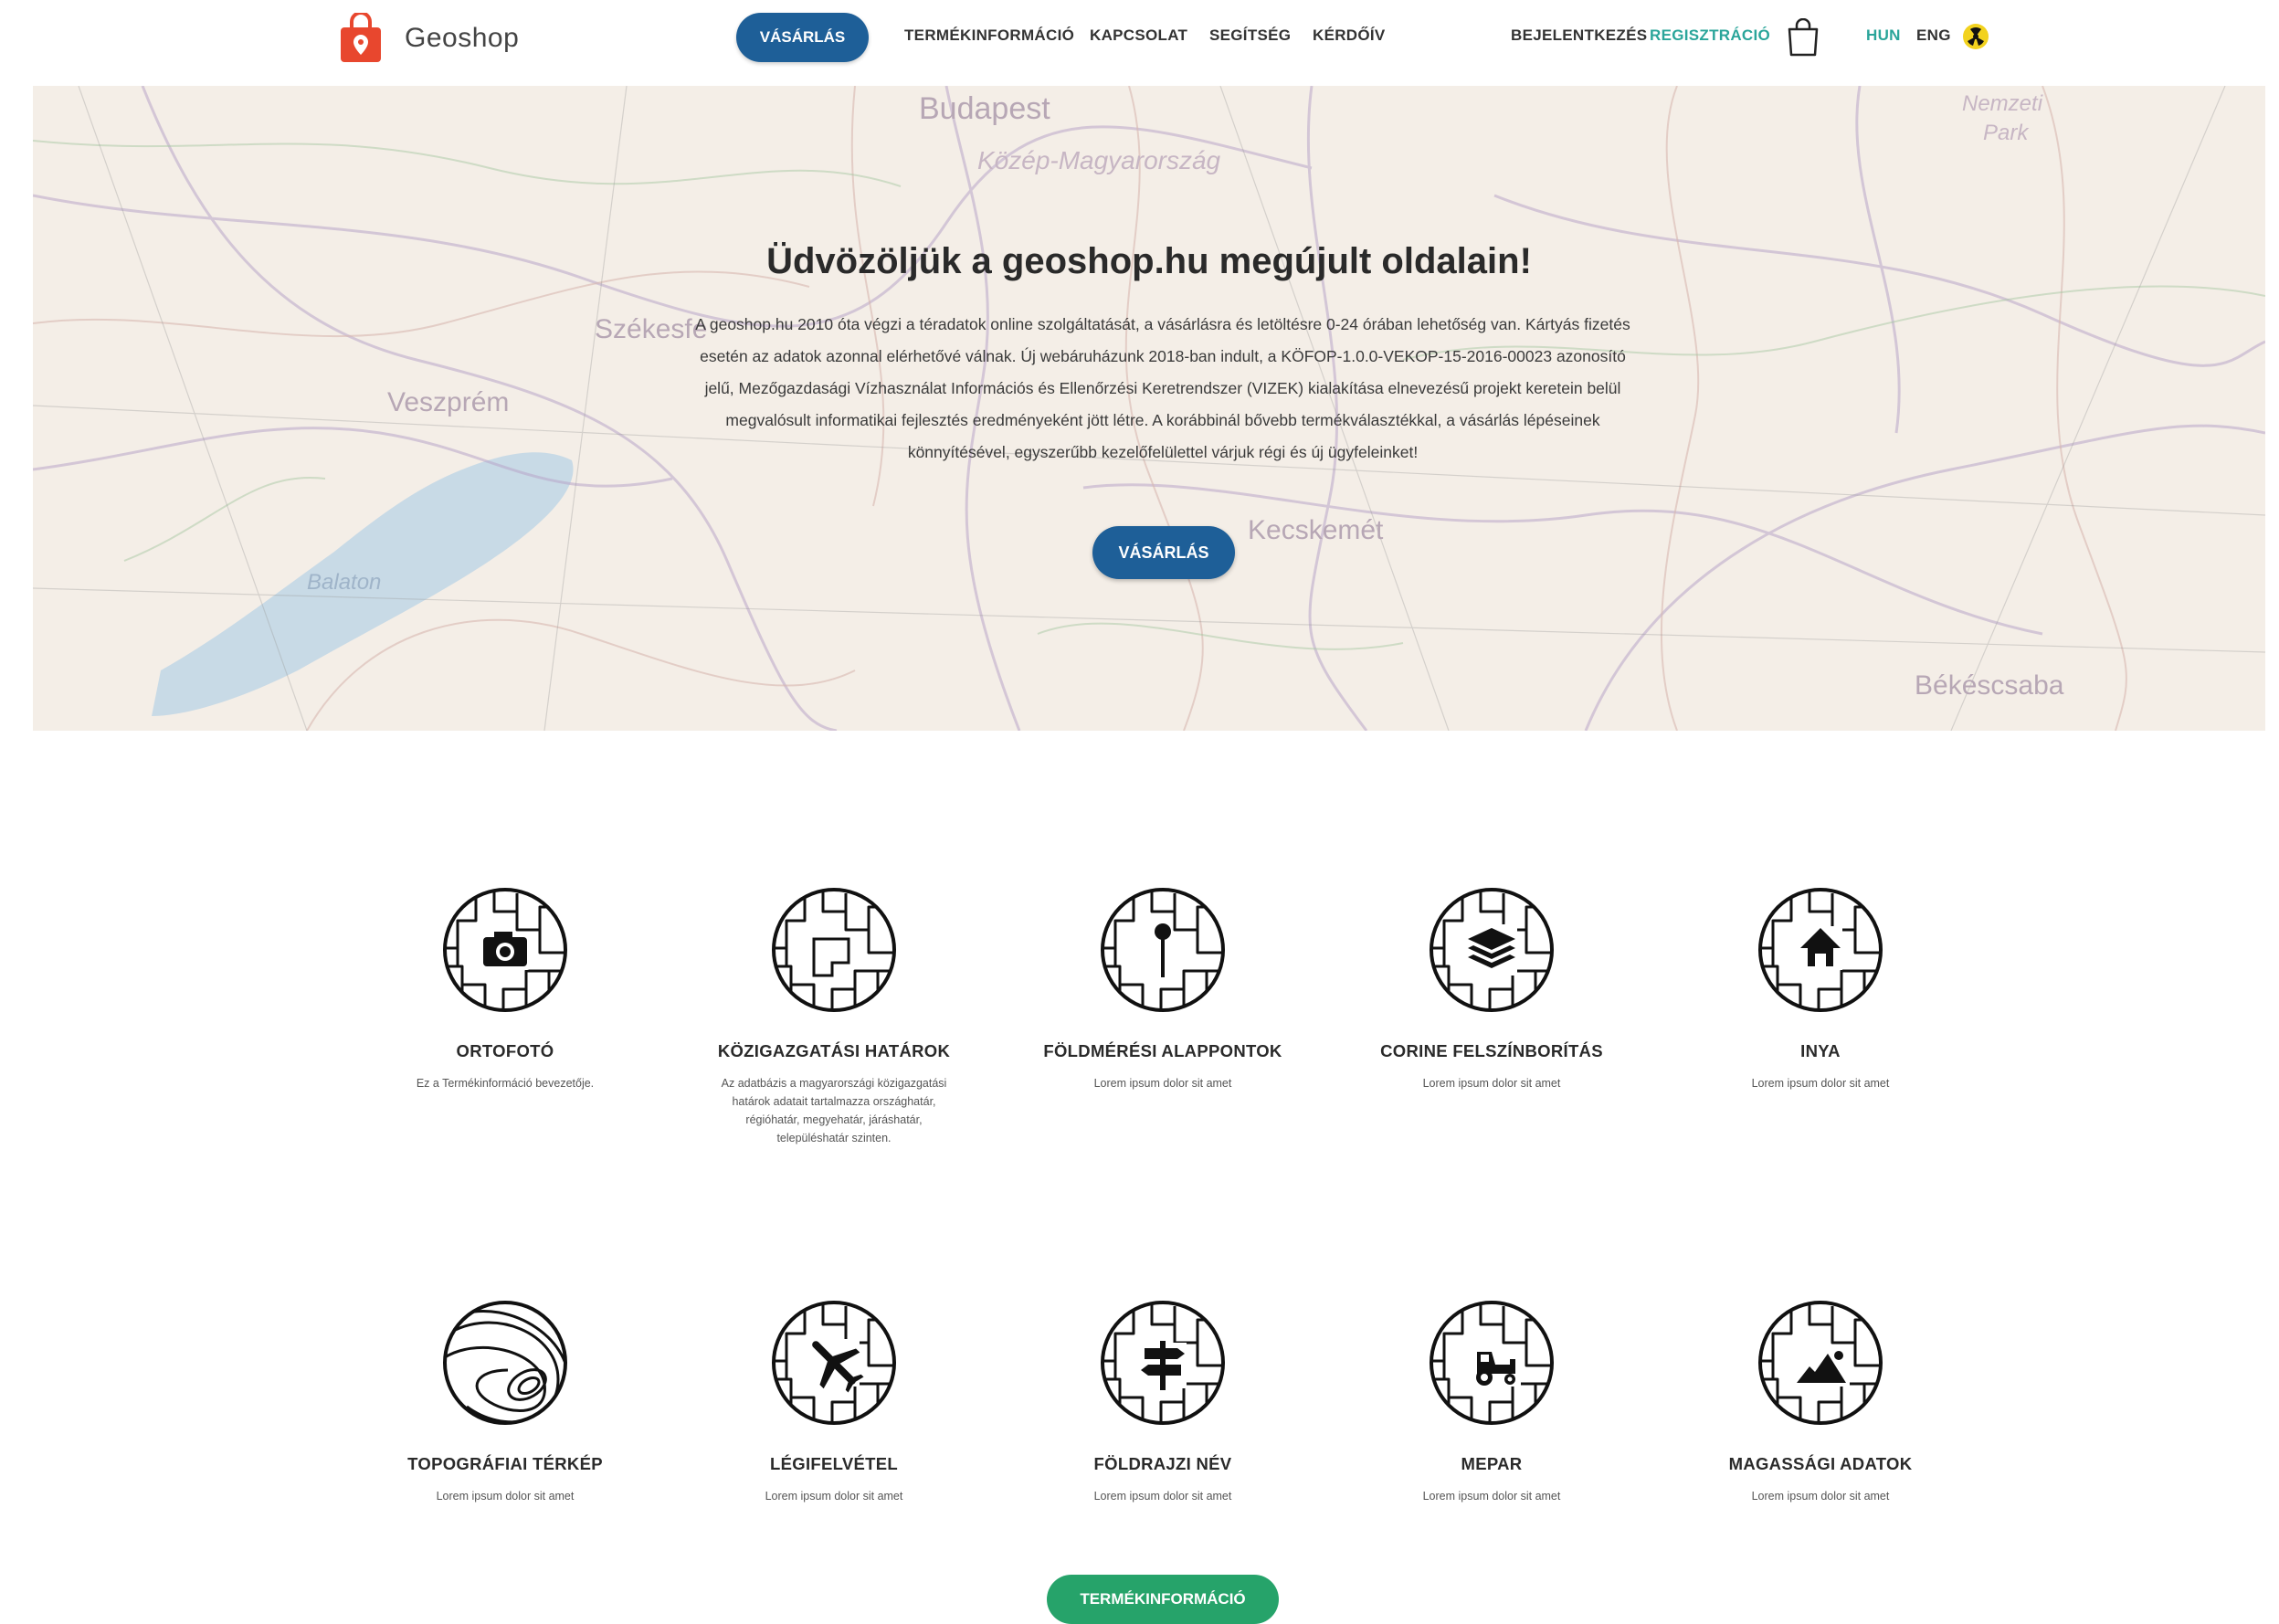 This screenshot has width=2279, height=1624. Describe the element at coordinates (505, 1050) in the screenshot. I see `product-name: ORTOFOTÓ` at that location.